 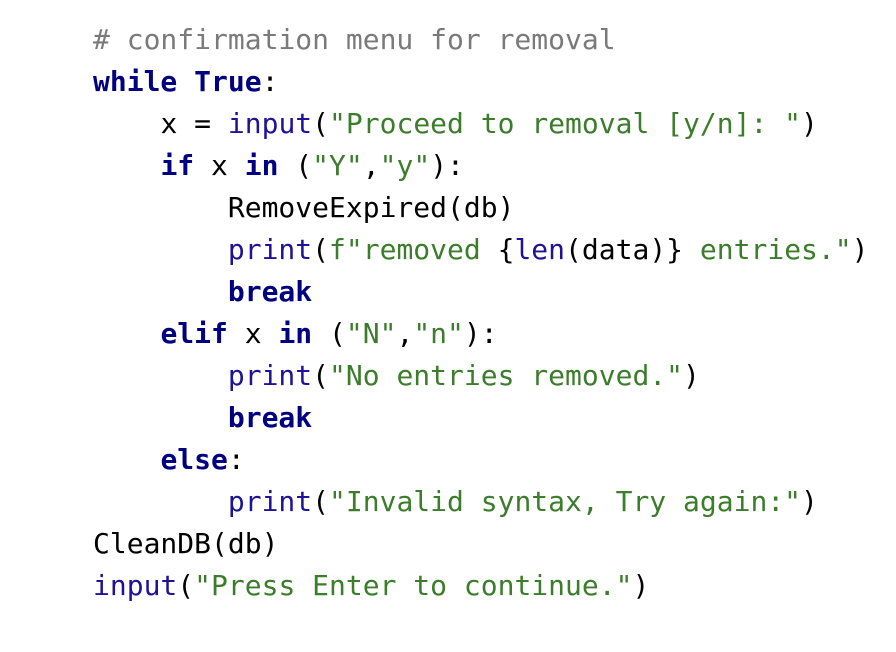 I want to click on code-line: CleanDB(db), so click(x=480, y=544).